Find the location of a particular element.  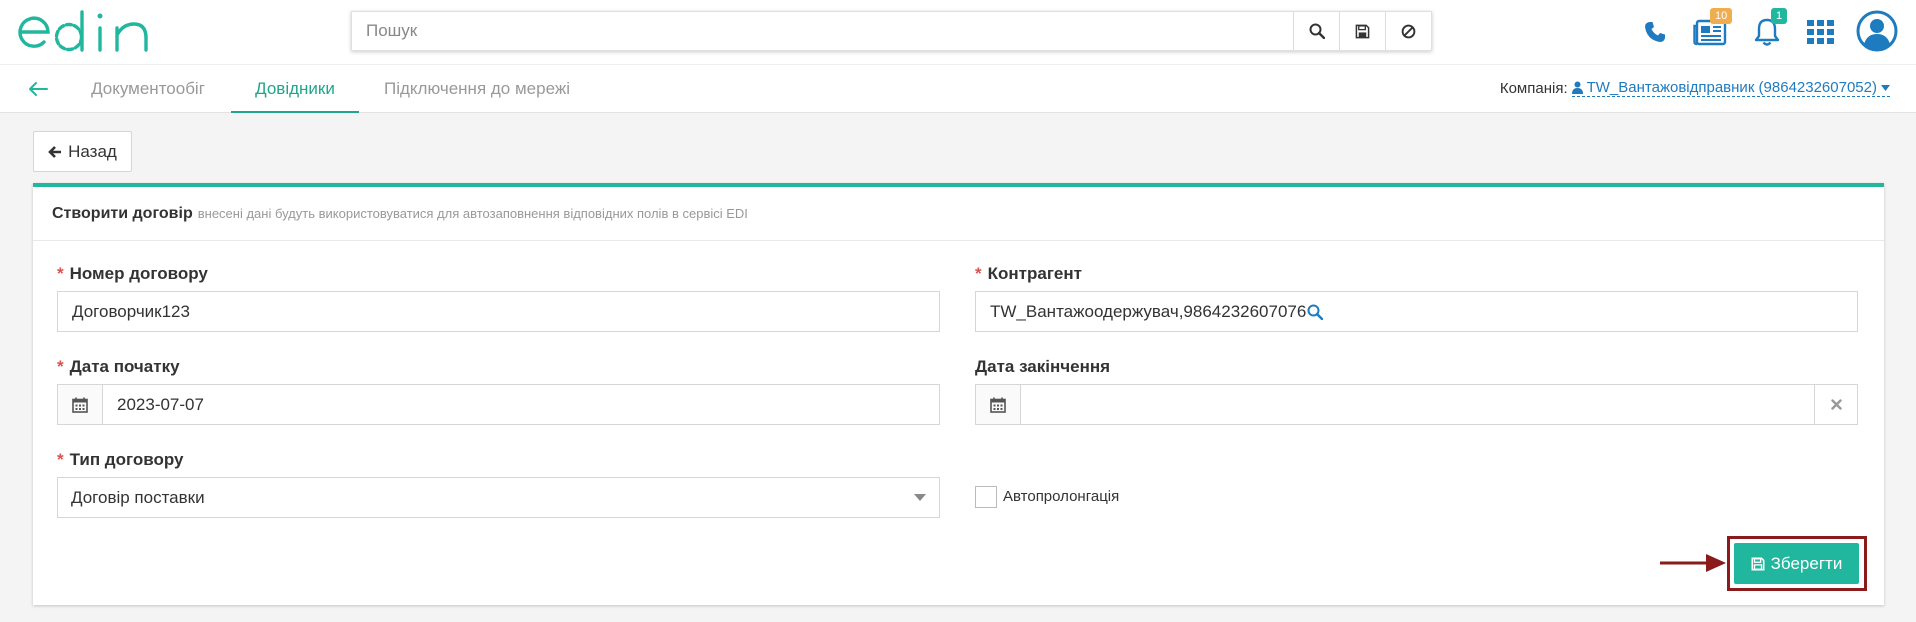

notifications-badge: 1 is located at coordinates (1779, 16).